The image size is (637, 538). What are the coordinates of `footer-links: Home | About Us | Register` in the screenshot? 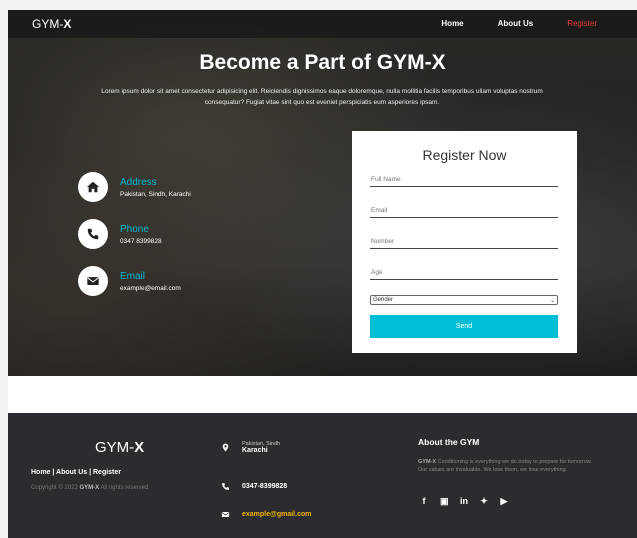 It's located at (76, 472).